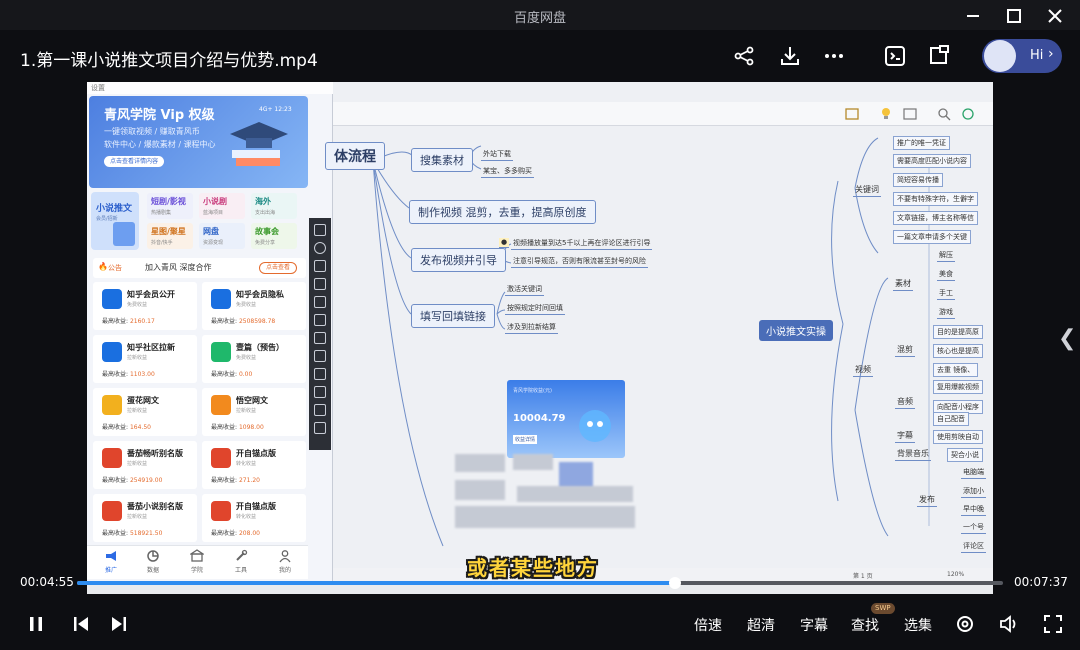 The height and width of the screenshot is (650, 1080). I want to click on seek-handle, so click(674, 583).